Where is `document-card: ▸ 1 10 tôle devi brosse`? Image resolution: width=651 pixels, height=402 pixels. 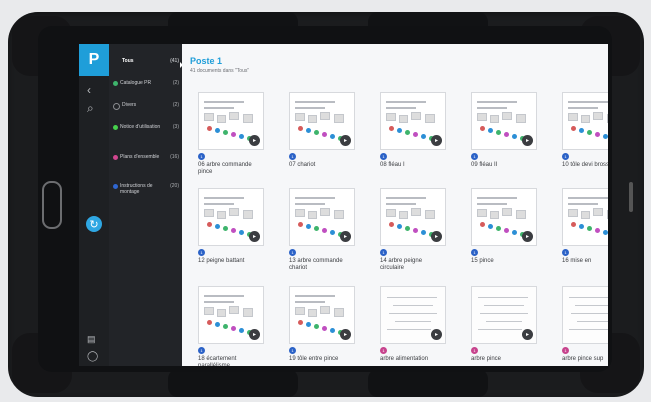
document-card: ▸ 1 10 tôle devi brosse is located at coordinates (585, 130).